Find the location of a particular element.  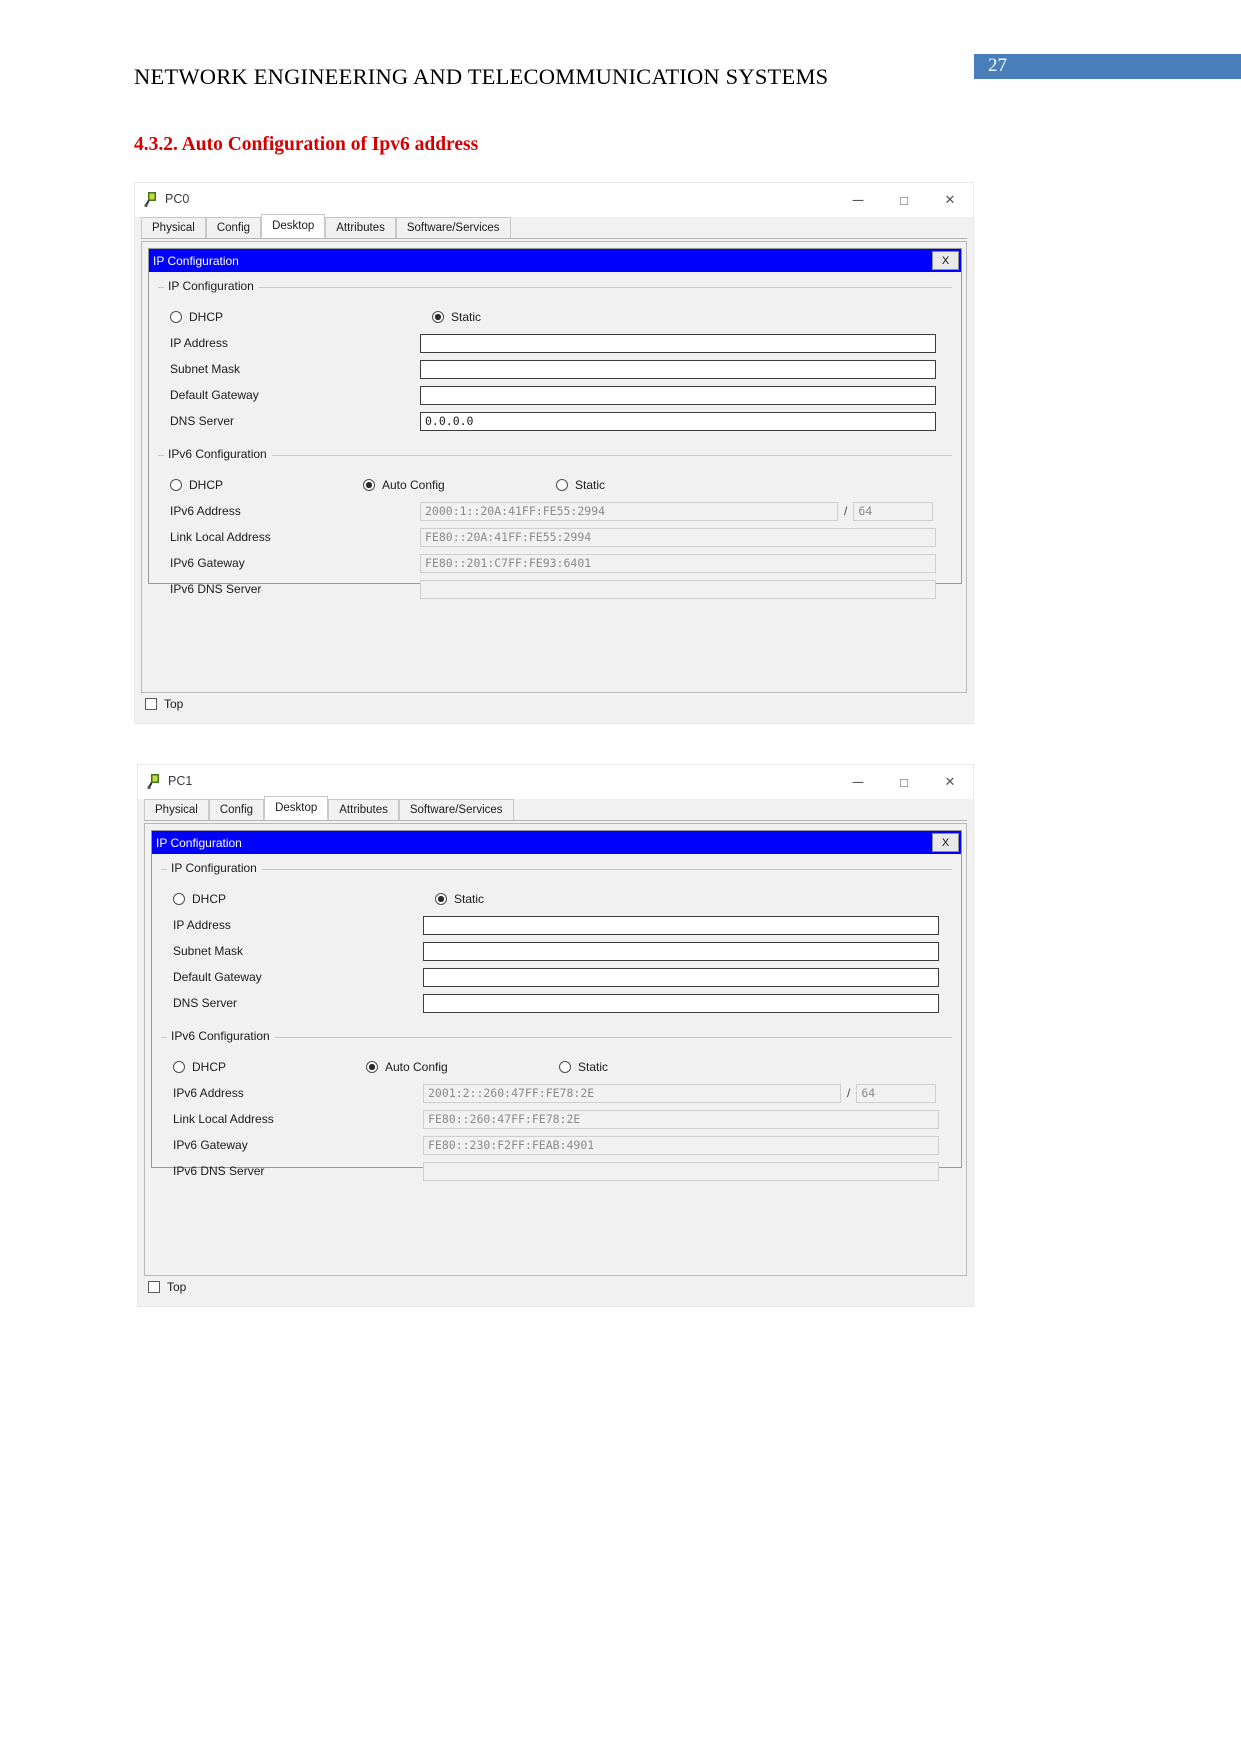

pc0-subnet-mask-input is located at coordinates (678, 369).